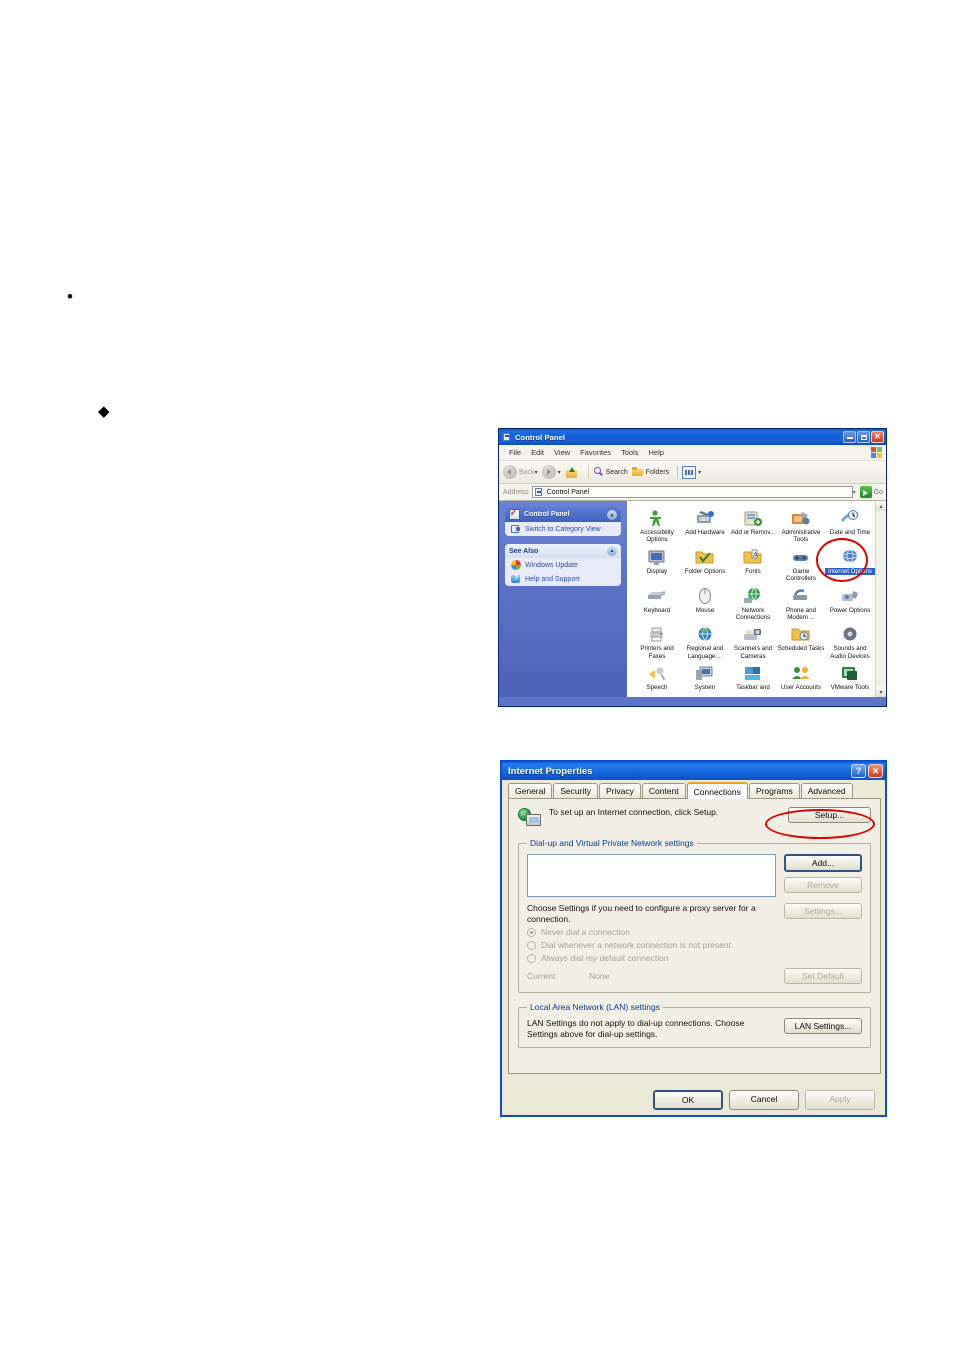  I want to click on search-button: Search, so click(610, 472).